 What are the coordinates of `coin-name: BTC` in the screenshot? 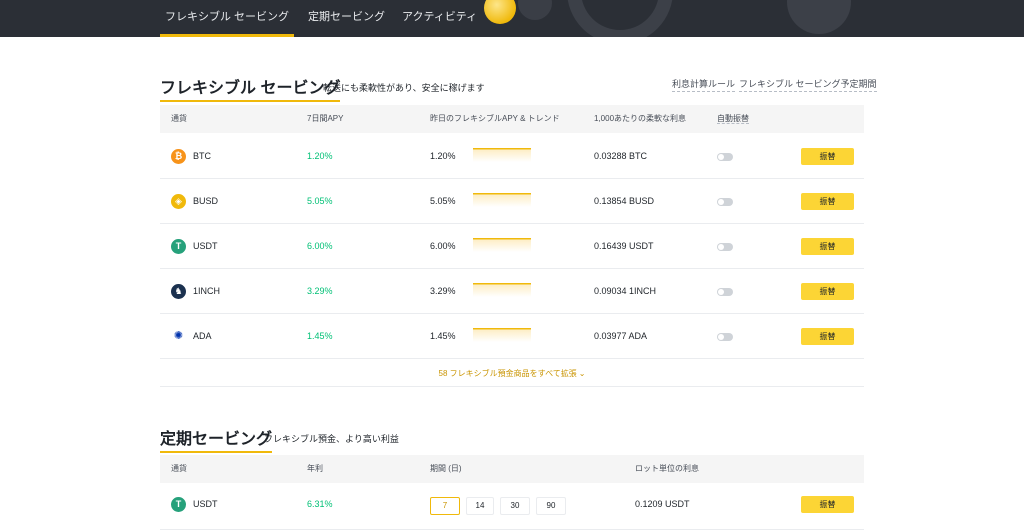 It's located at (202, 156).